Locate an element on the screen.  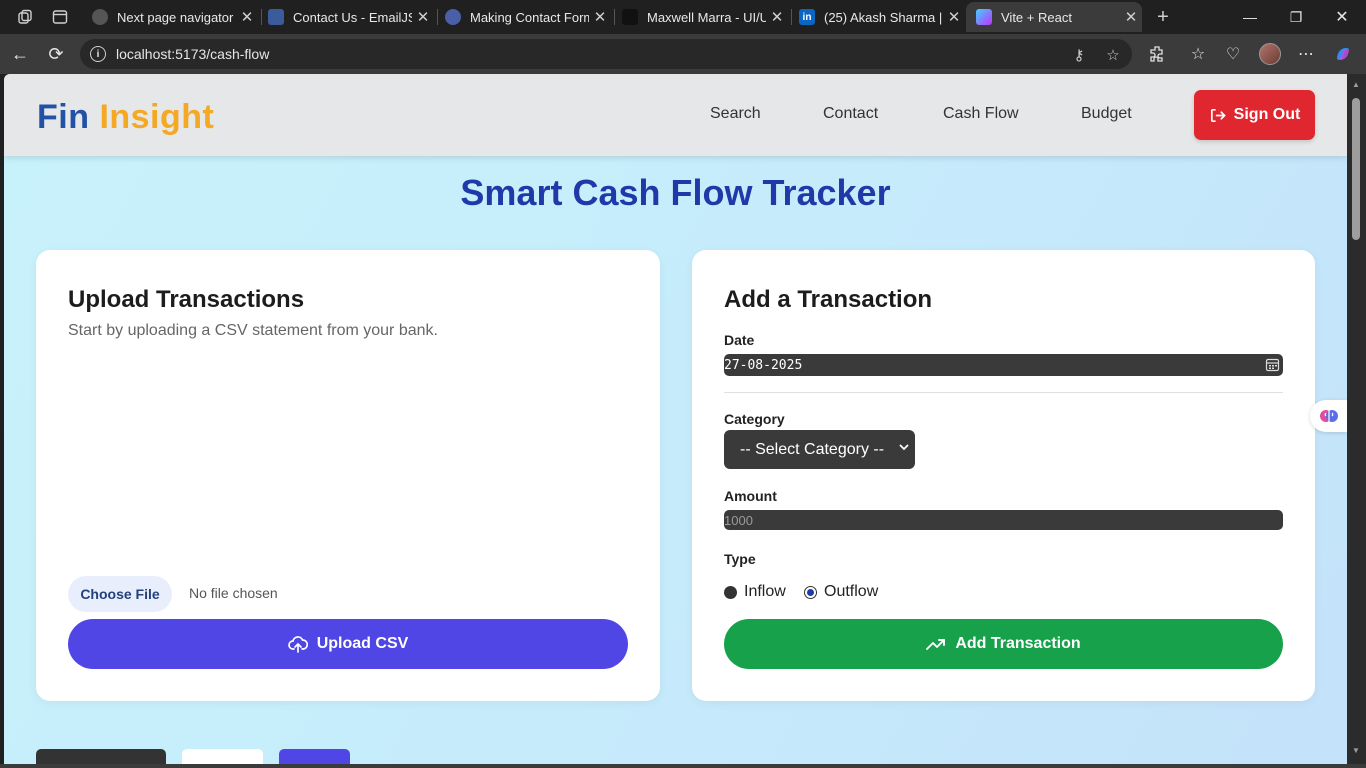
page-scrollbar: ▲ ▼ is located at coordinates (1356, 419).